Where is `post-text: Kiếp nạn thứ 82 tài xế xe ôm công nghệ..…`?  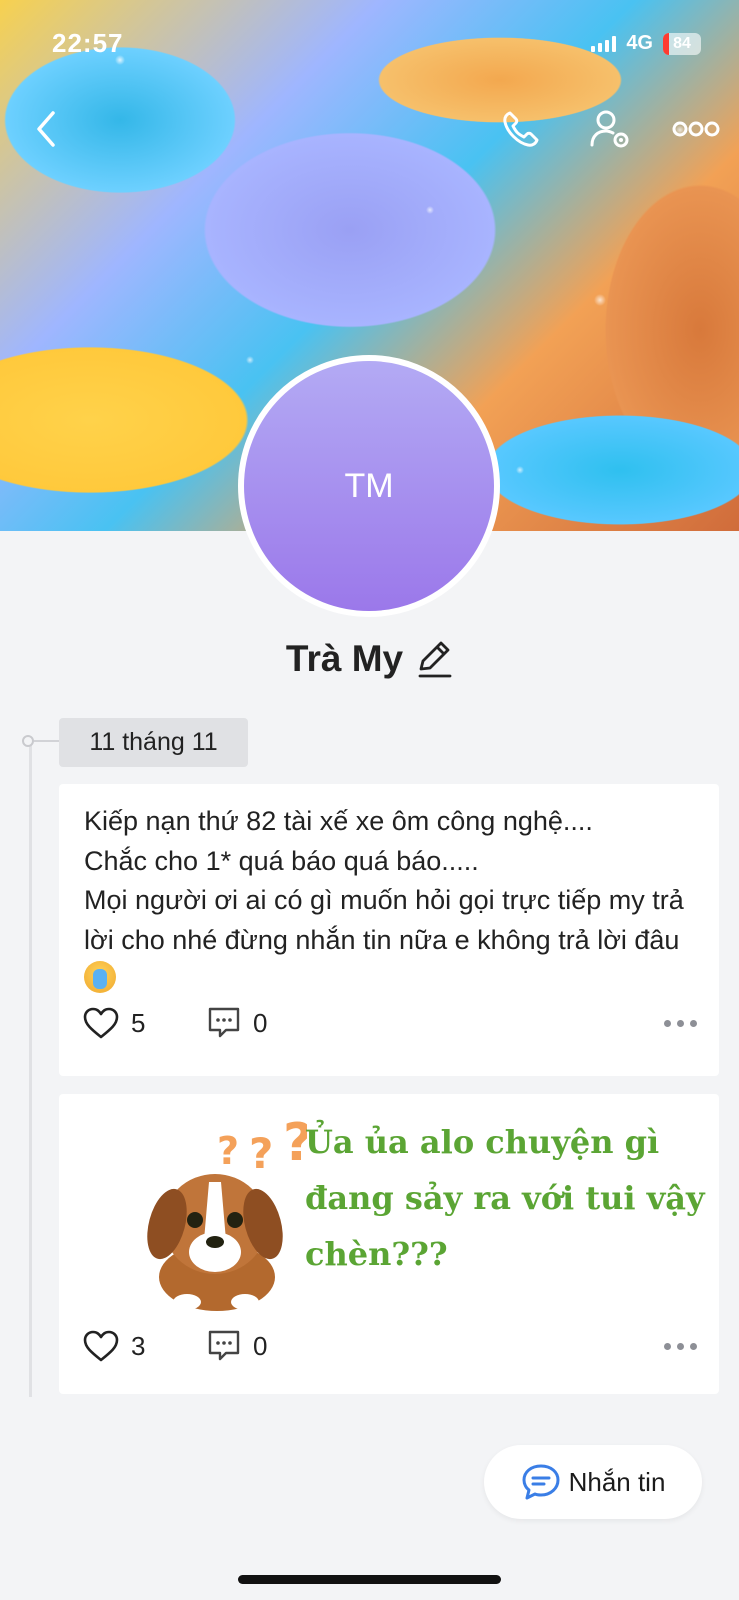
post-text: Kiếp nạn thứ 82 tài xế xe ôm công nghệ..… is located at coordinates (394, 901).